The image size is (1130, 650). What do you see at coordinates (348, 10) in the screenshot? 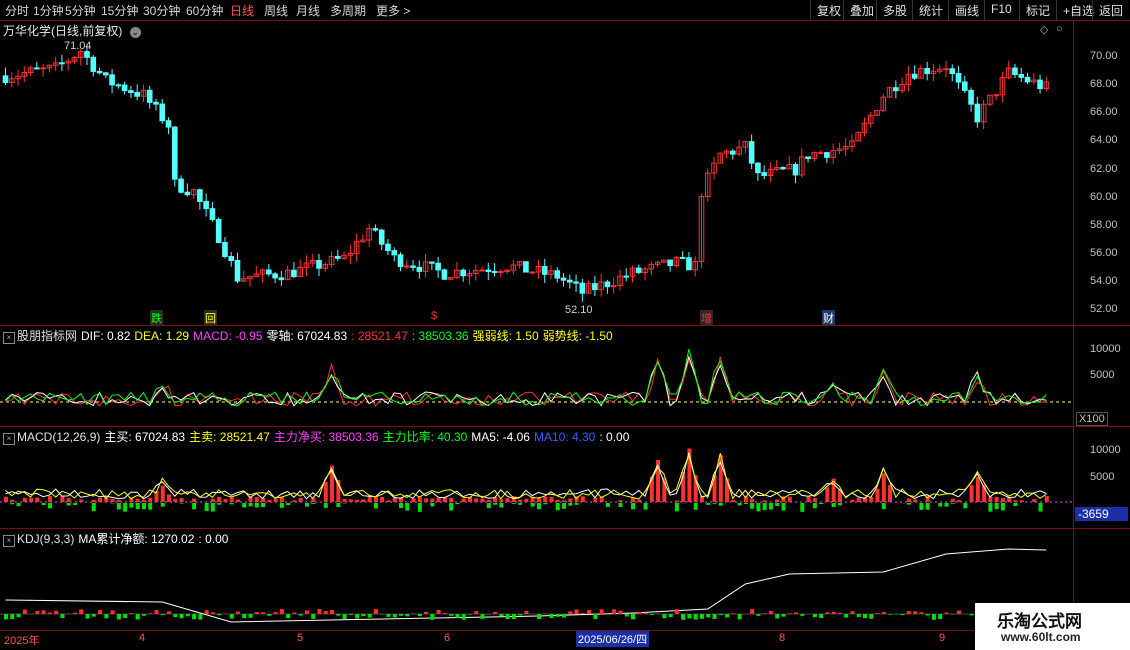
I see `tab-multi-period: 多周期` at bounding box center [348, 10].